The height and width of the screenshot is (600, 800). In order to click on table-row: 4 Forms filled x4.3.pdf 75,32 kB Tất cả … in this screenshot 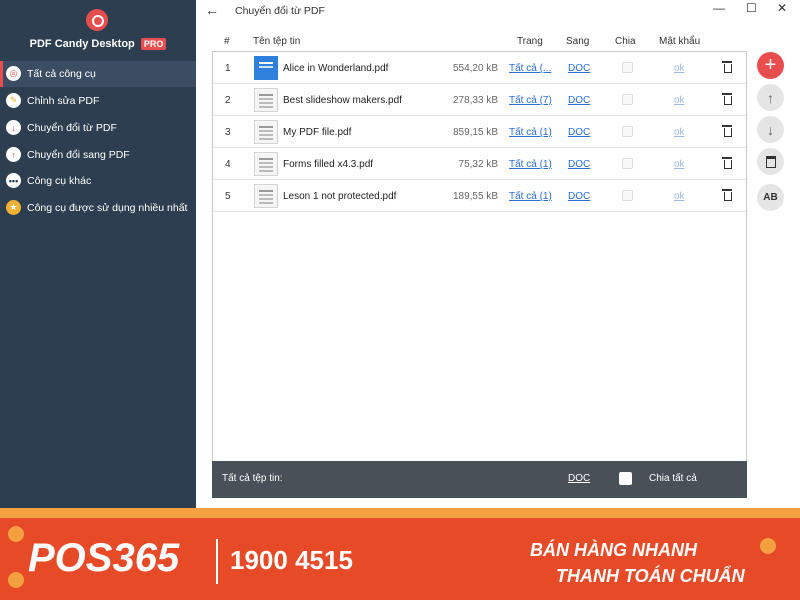, I will do `click(479, 164)`.